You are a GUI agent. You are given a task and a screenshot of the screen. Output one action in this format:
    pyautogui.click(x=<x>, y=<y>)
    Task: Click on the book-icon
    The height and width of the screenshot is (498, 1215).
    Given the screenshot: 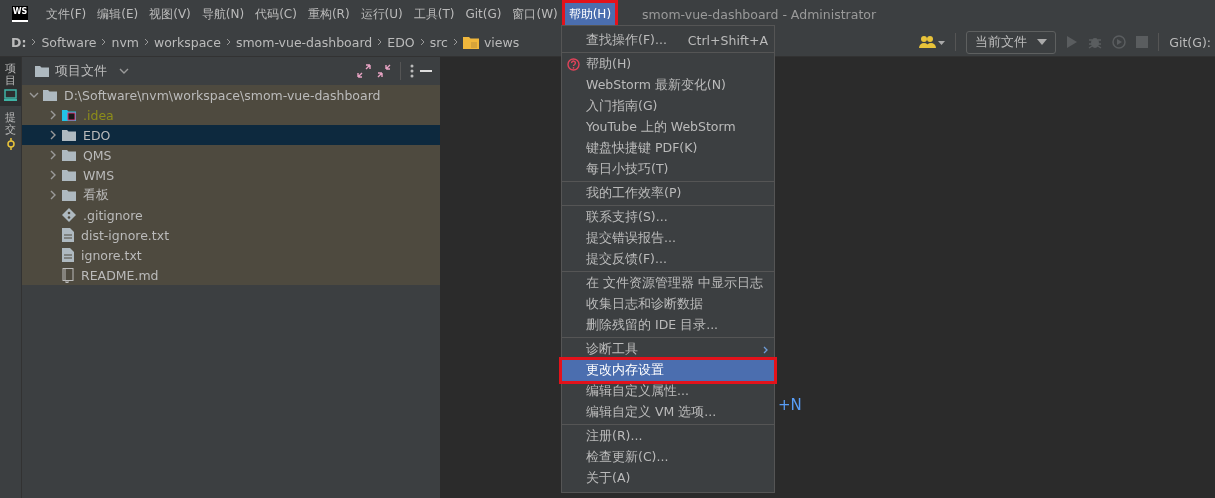 What is the action you would take?
    pyautogui.click(x=68, y=275)
    